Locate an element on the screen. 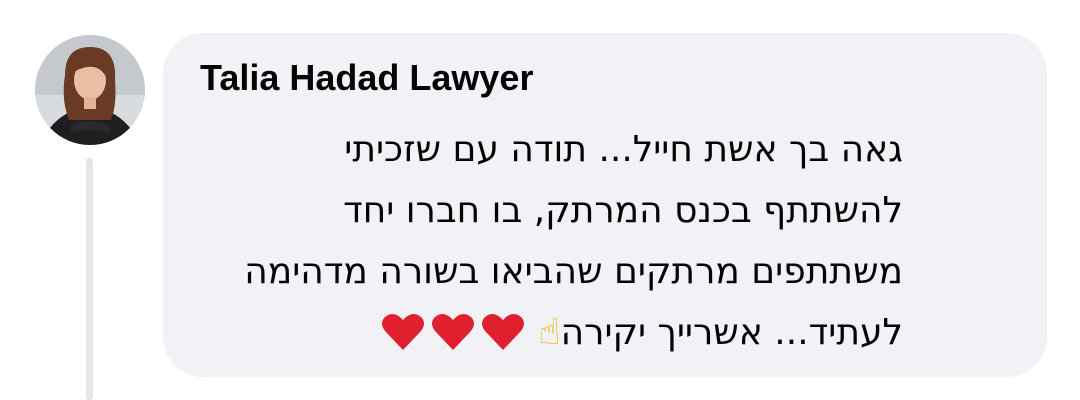  pointing-up-icon: ☝ is located at coordinates (549, 332).